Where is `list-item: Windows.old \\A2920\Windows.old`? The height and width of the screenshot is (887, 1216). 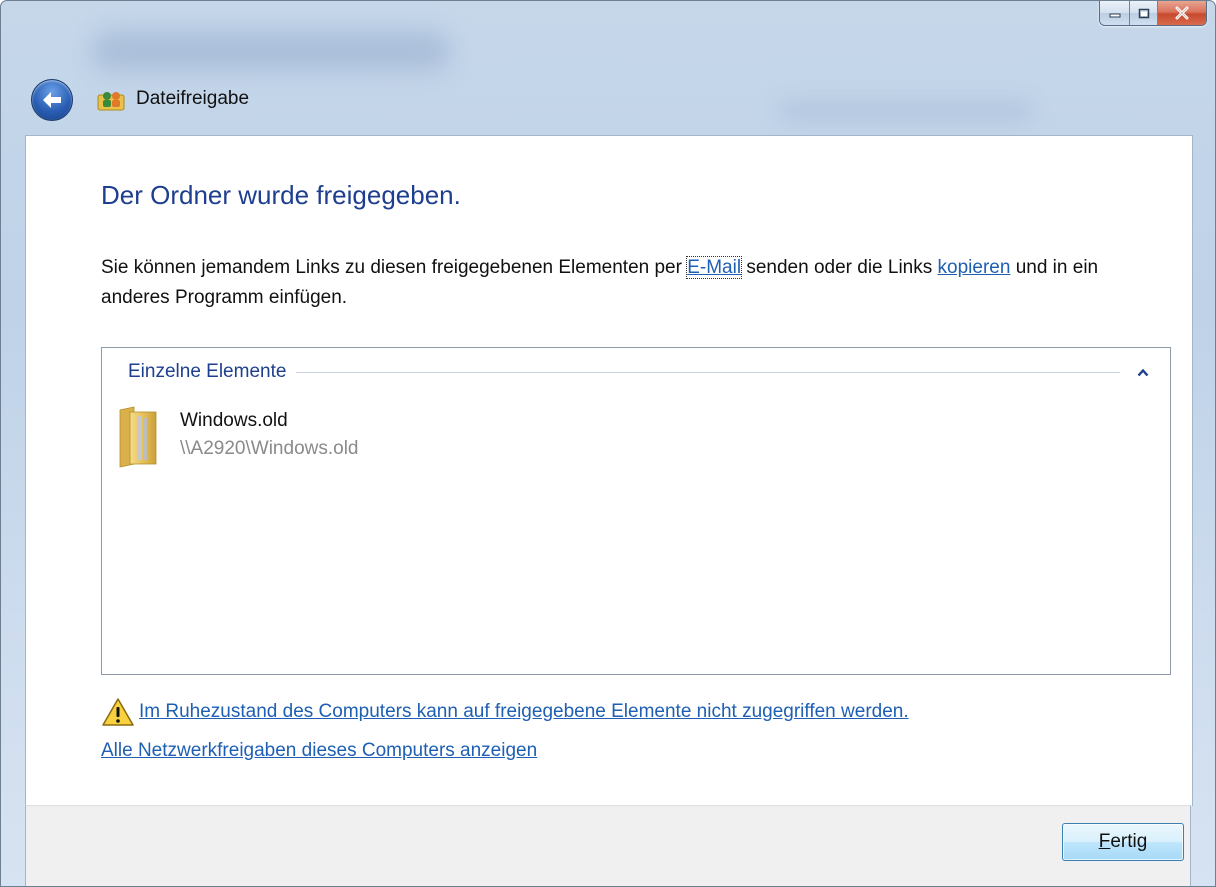
list-item: Windows.old \\A2920\Windows.old is located at coordinates (326, 436).